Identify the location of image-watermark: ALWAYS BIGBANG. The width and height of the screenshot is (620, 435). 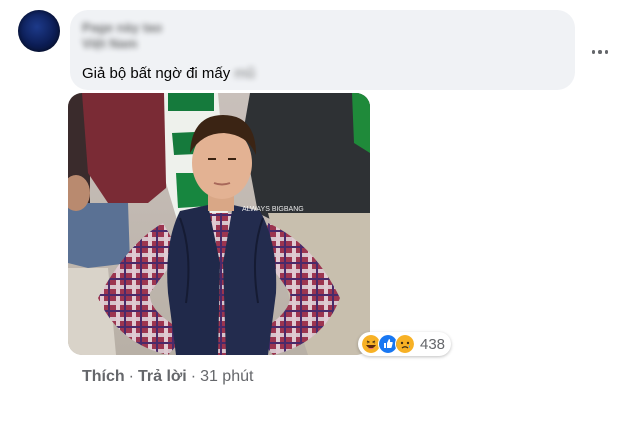
(273, 209).